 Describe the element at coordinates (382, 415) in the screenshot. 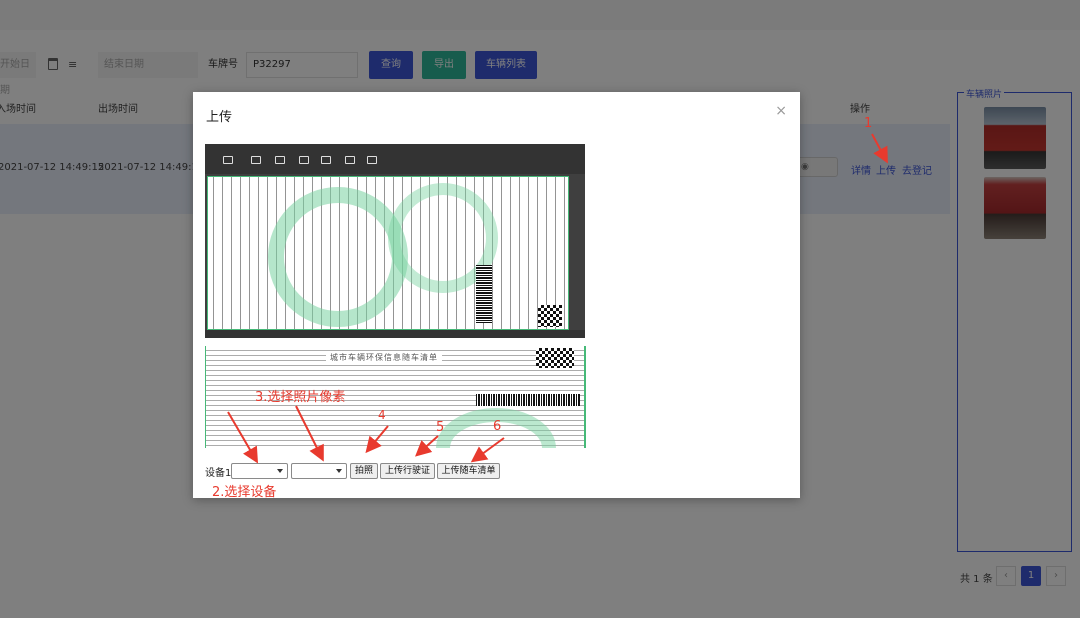

I see `annotation-step-4: 4` at that location.